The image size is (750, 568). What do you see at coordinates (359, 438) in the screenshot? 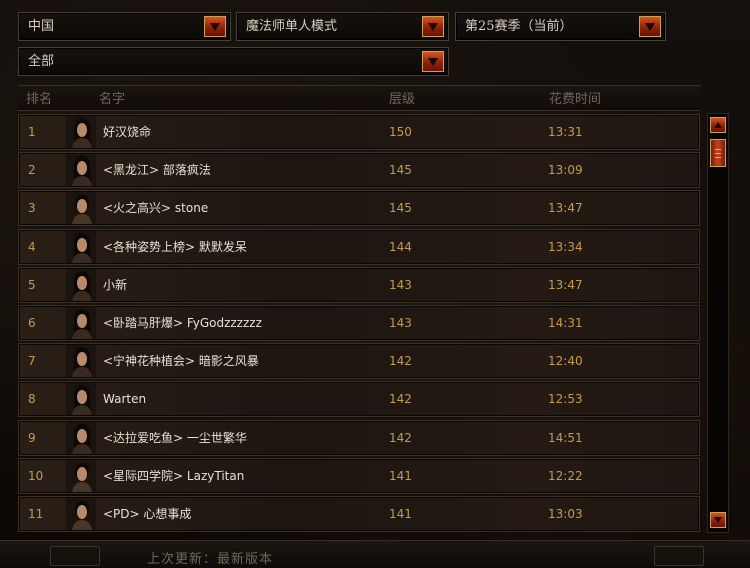
I see `table-row: 9 <达拉爱吃鱼> 一尘世繁华 142 14:51` at bounding box center [359, 438].